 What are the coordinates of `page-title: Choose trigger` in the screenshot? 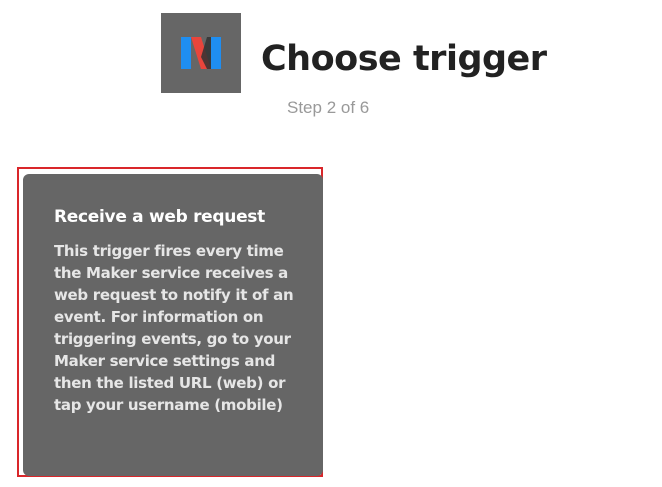 It's located at (404, 59).